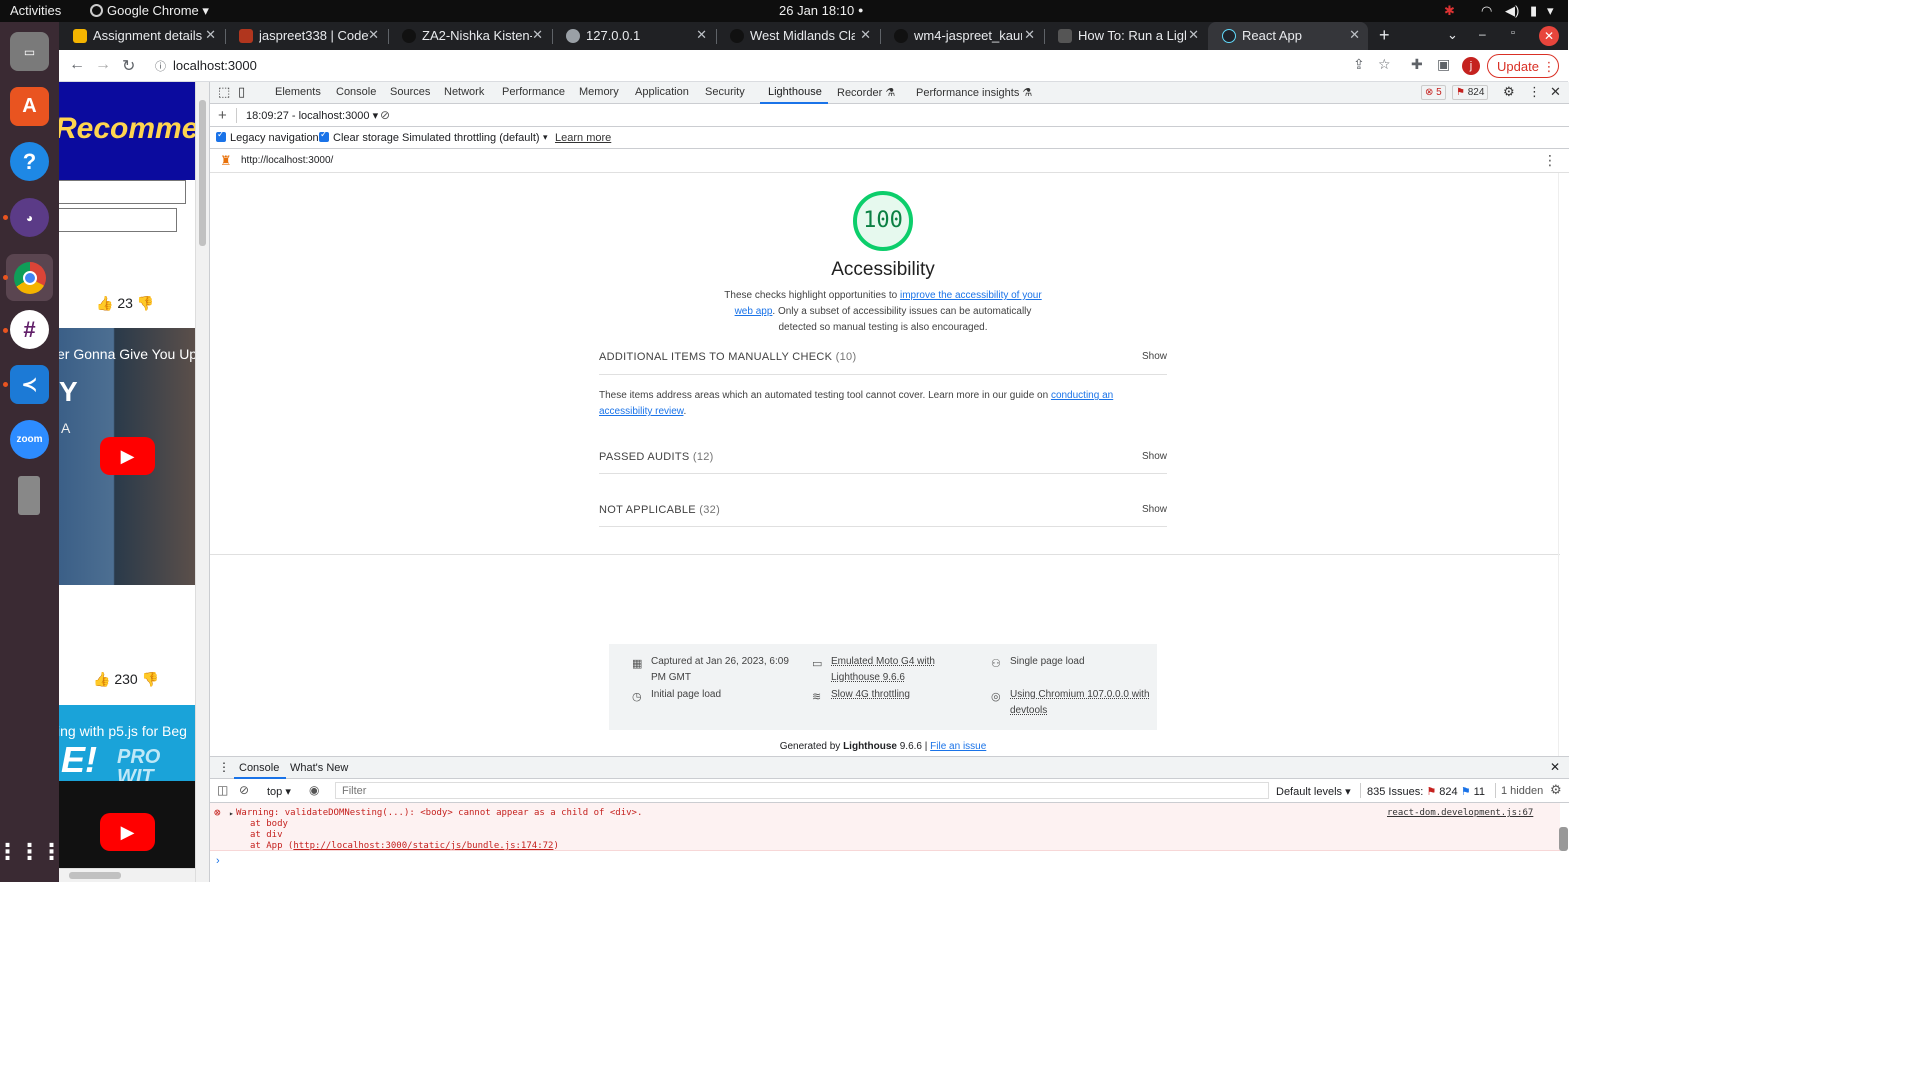 The height and width of the screenshot is (1080, 1920). Describe the element at coordinates (118, 220) in the screenshot. I see `url-input` at that location.